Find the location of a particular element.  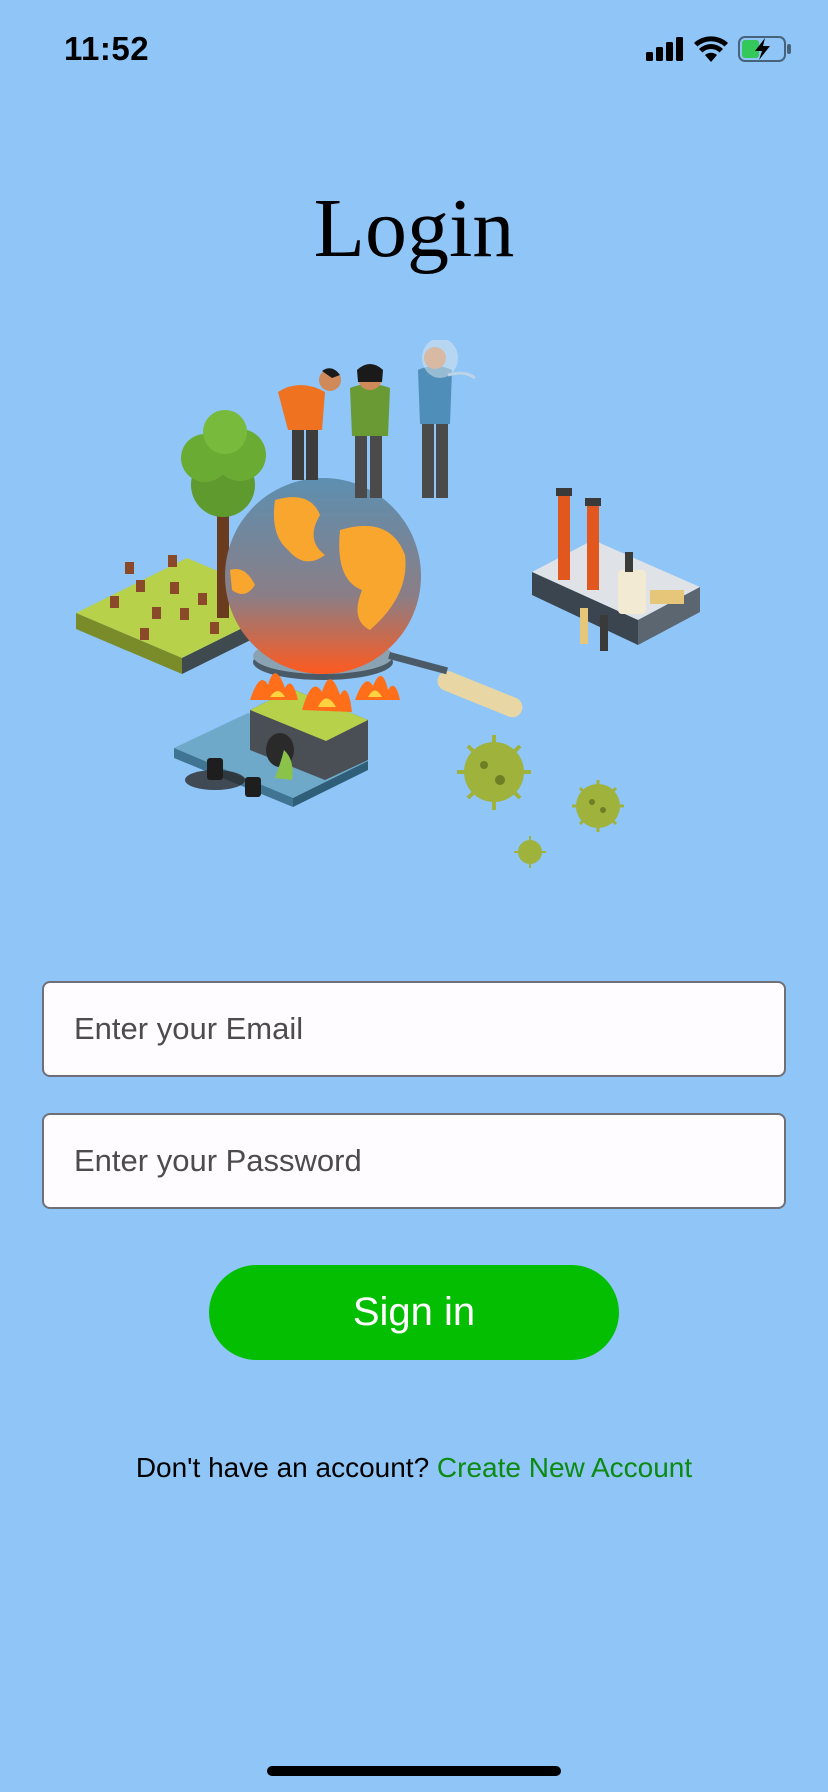

create-account-link: Create New Account is located at coordinates (564, 1467).